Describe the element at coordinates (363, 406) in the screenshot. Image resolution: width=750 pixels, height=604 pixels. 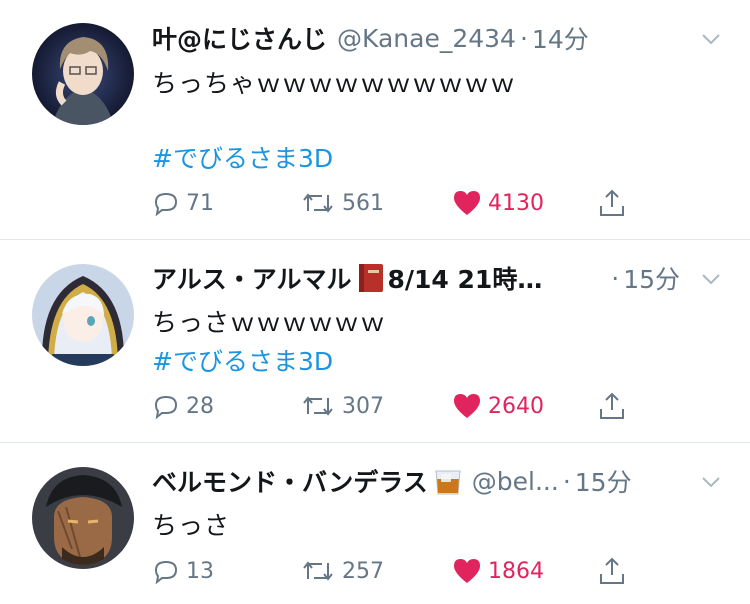
I see `retweet-count: 307` at that location.